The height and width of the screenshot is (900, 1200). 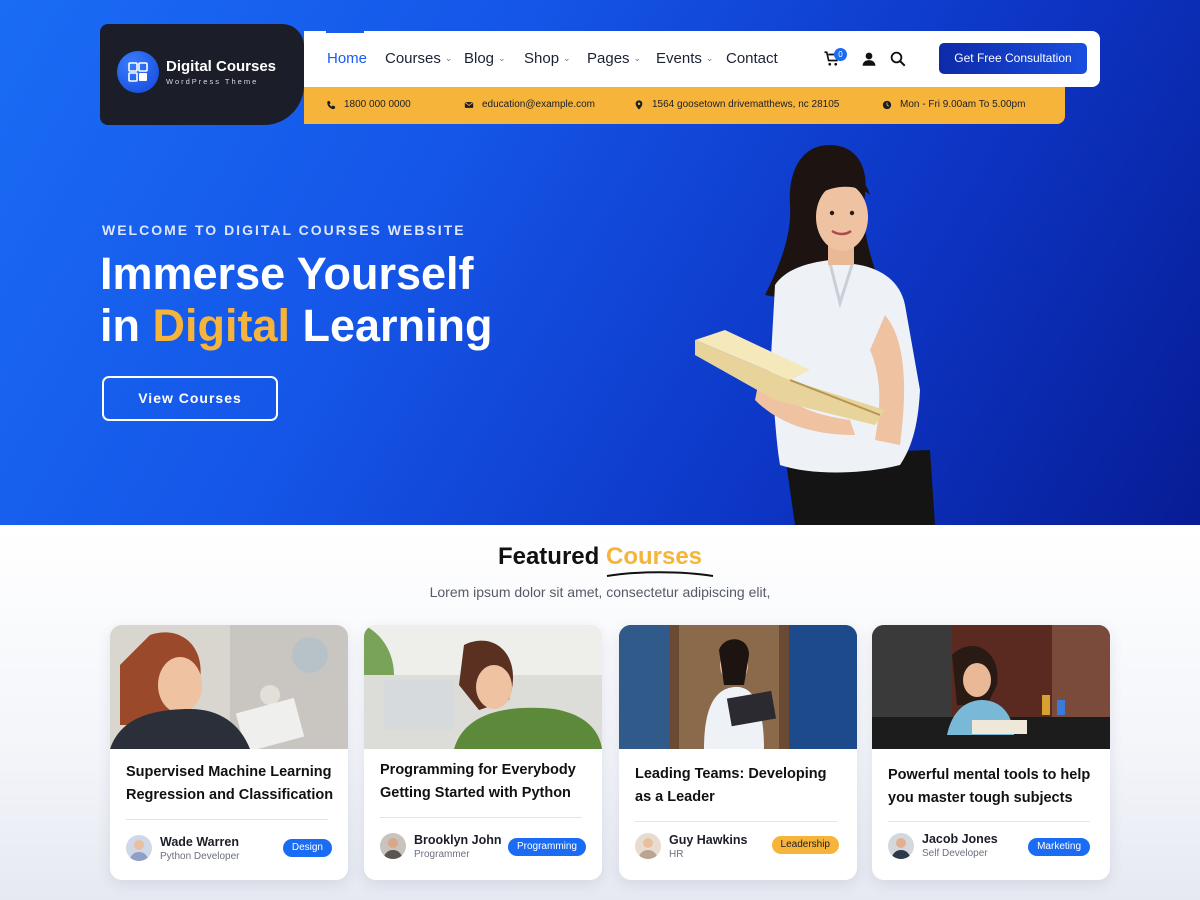 I want to click on category-tag: Leadership, so click(x=805, y=845).